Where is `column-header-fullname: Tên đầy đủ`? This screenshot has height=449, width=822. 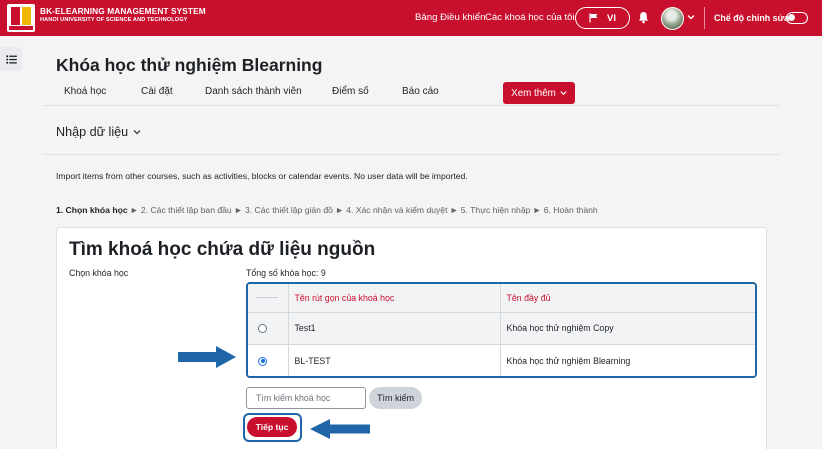
column-header-fullname: Tên đầy đủ is located at coordinates (627, 298).